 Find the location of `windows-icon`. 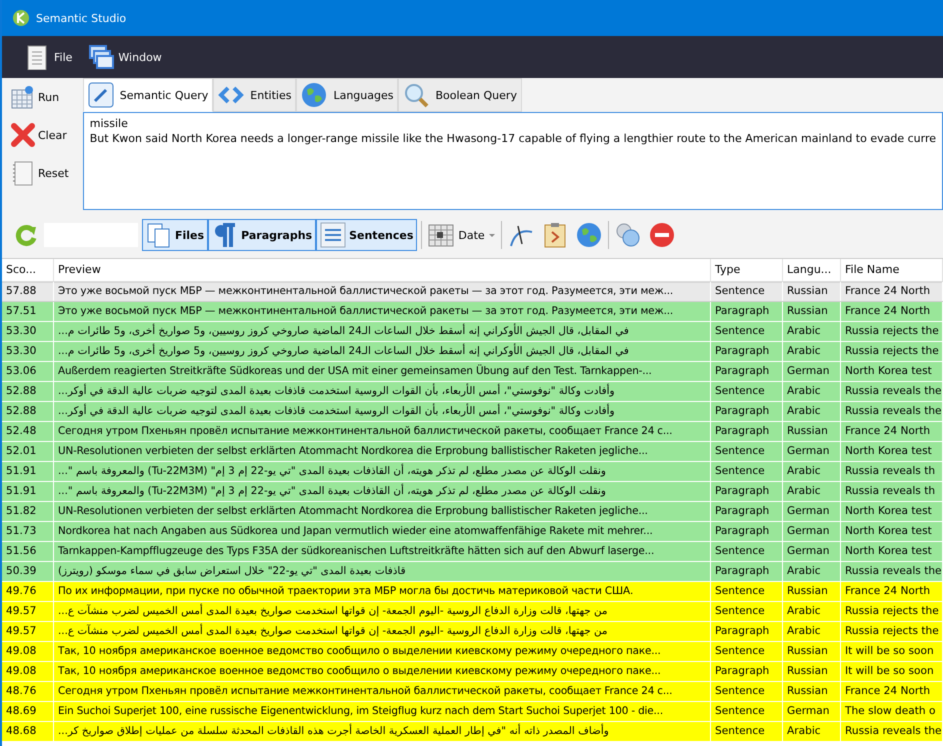

windows-icon is located at coordinates (101, 57).